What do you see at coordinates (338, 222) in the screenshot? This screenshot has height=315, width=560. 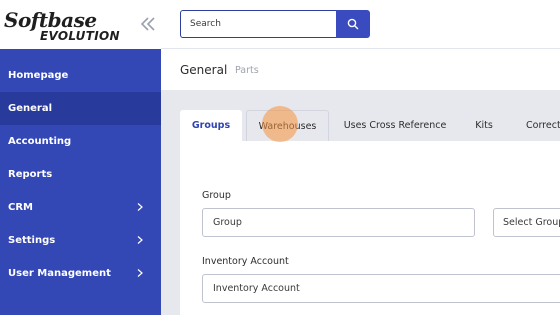 I see `group-input` at bounding box center [338, 222].